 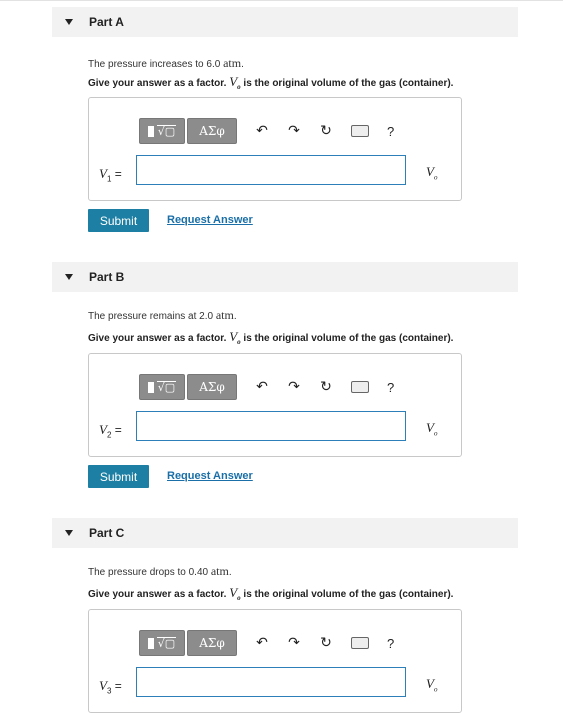 I want to click on variable-label: V1 =, so click(x=110, y=175).